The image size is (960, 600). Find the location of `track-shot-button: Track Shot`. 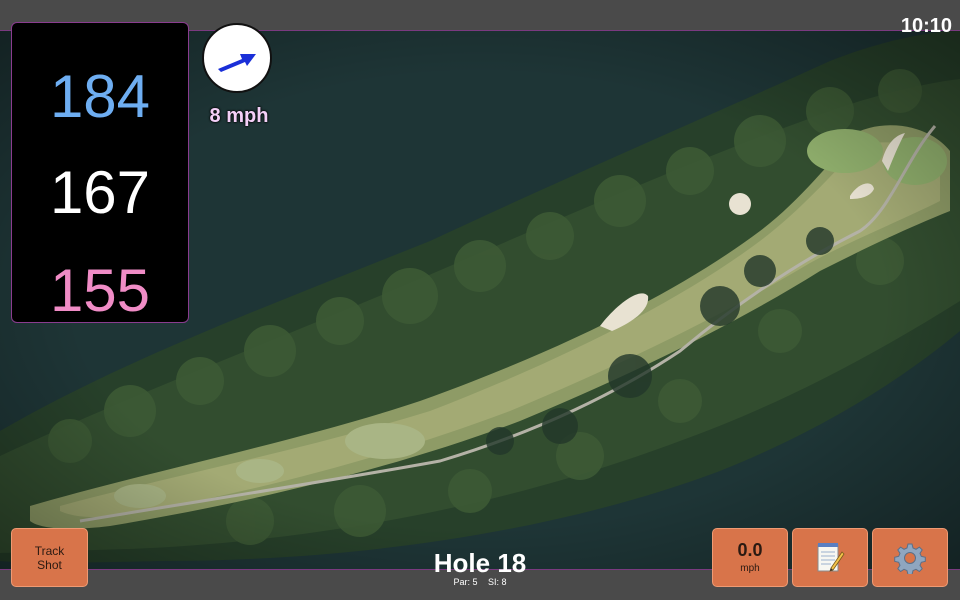

track-shot-button: Track Shot is located at coordinates (49, 557).